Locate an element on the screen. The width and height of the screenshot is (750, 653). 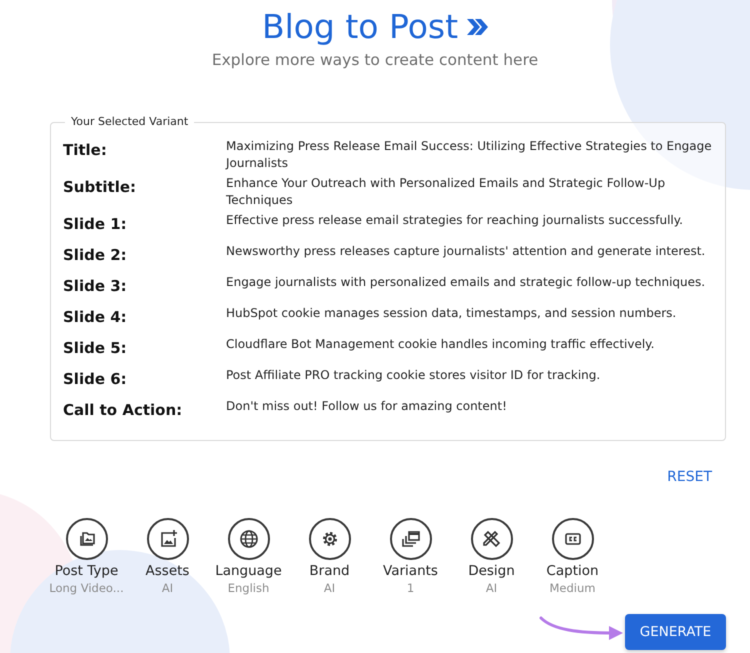
option-label: Design is located at coordinates (491, 571).